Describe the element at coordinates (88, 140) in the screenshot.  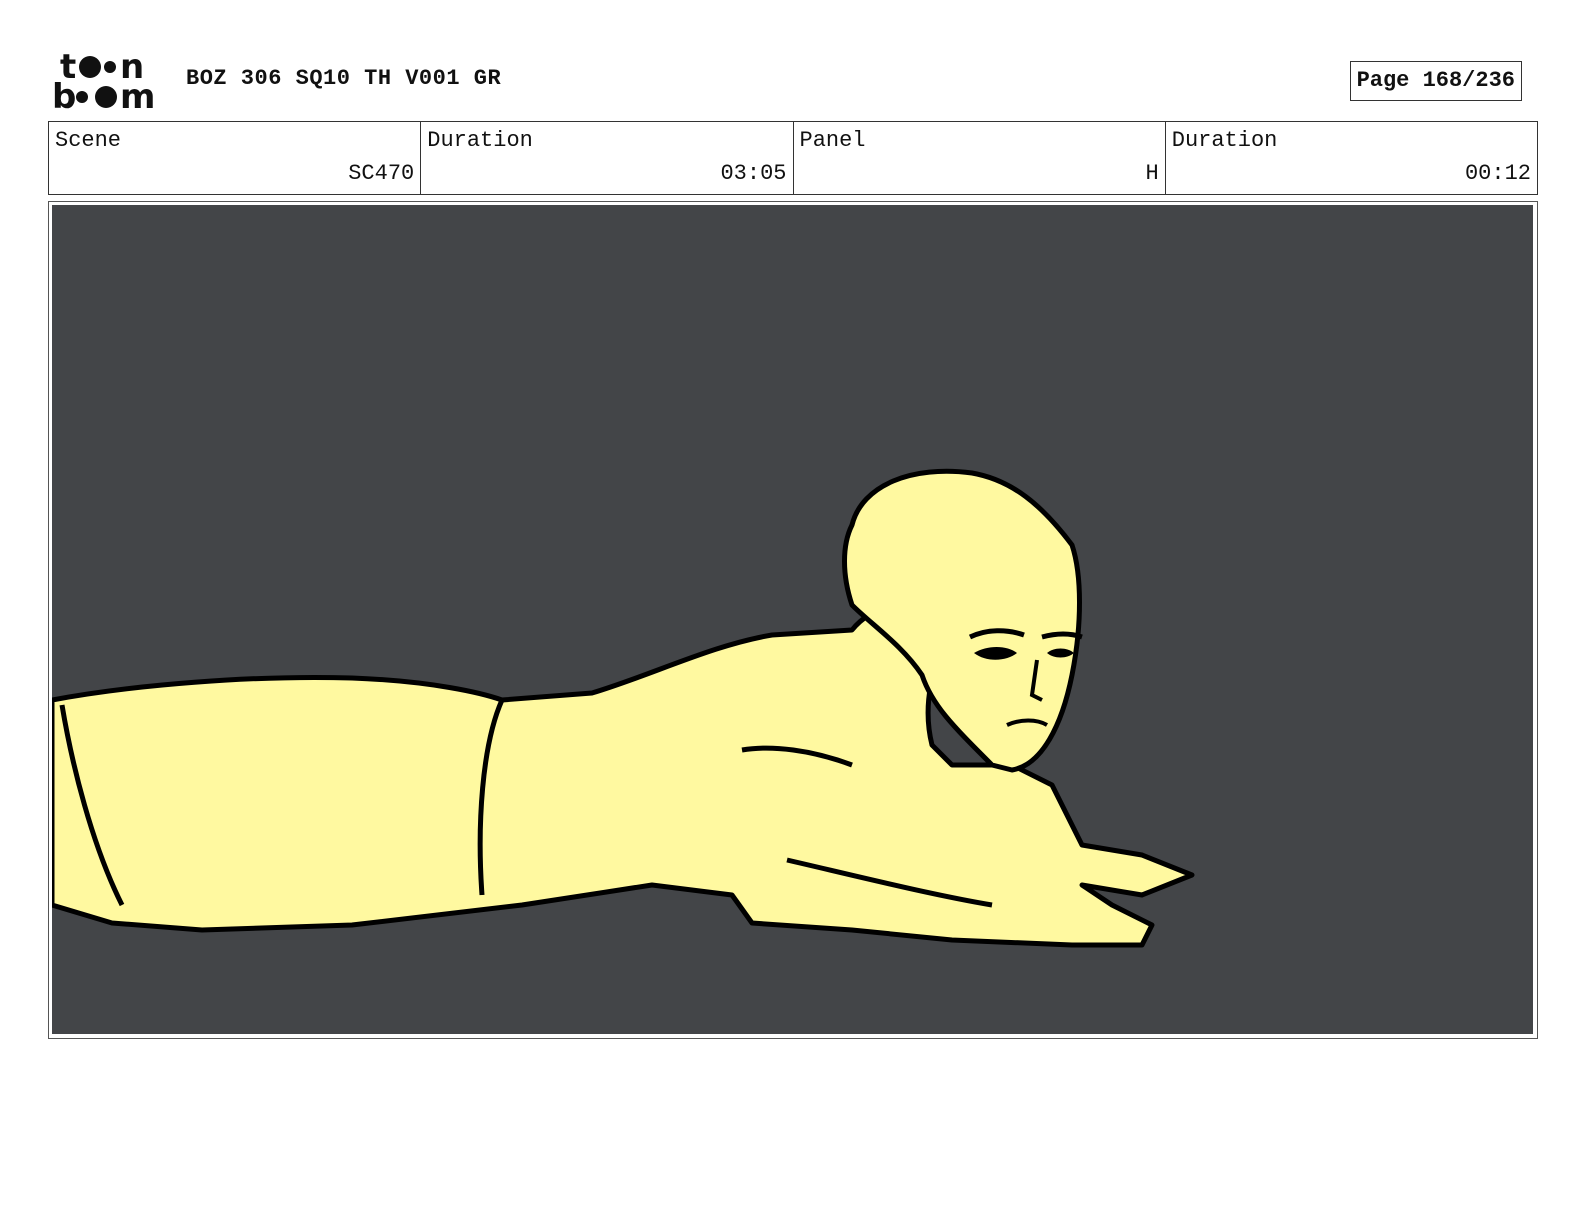
I see `scene-label: Scene` at that location.